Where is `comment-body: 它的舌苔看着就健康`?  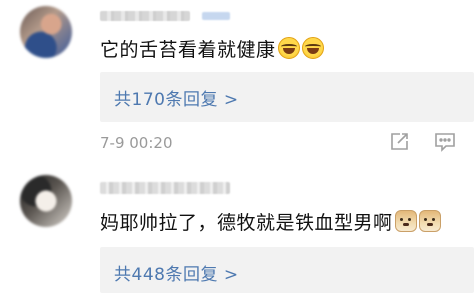 comment-body: 它的舌苔看着就健康 is located at coordinates (188, 50).